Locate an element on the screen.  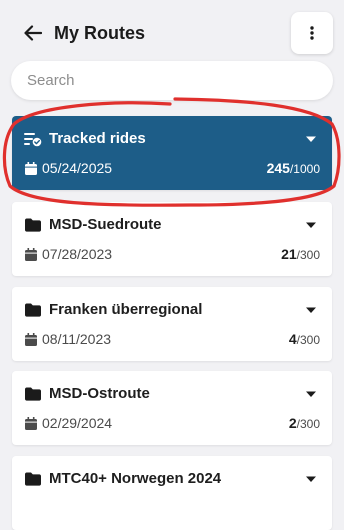
card-date-row: 05/24/2025 is located at coordinates (68, 168).